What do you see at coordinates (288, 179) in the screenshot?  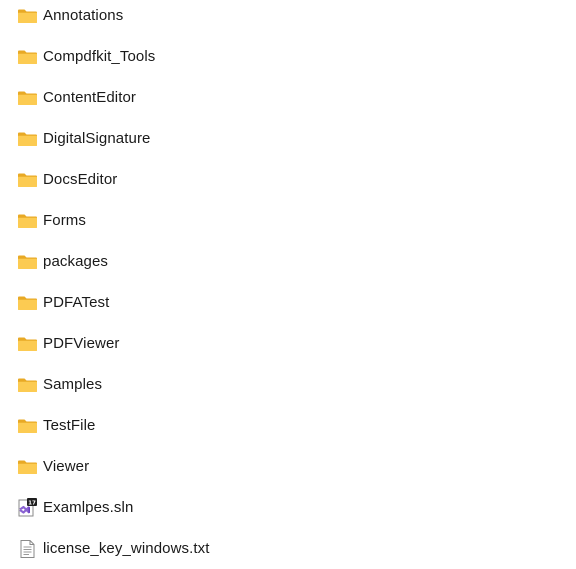 I see `list-item-folder: DocsEditor` at bounding box center [288, 179].